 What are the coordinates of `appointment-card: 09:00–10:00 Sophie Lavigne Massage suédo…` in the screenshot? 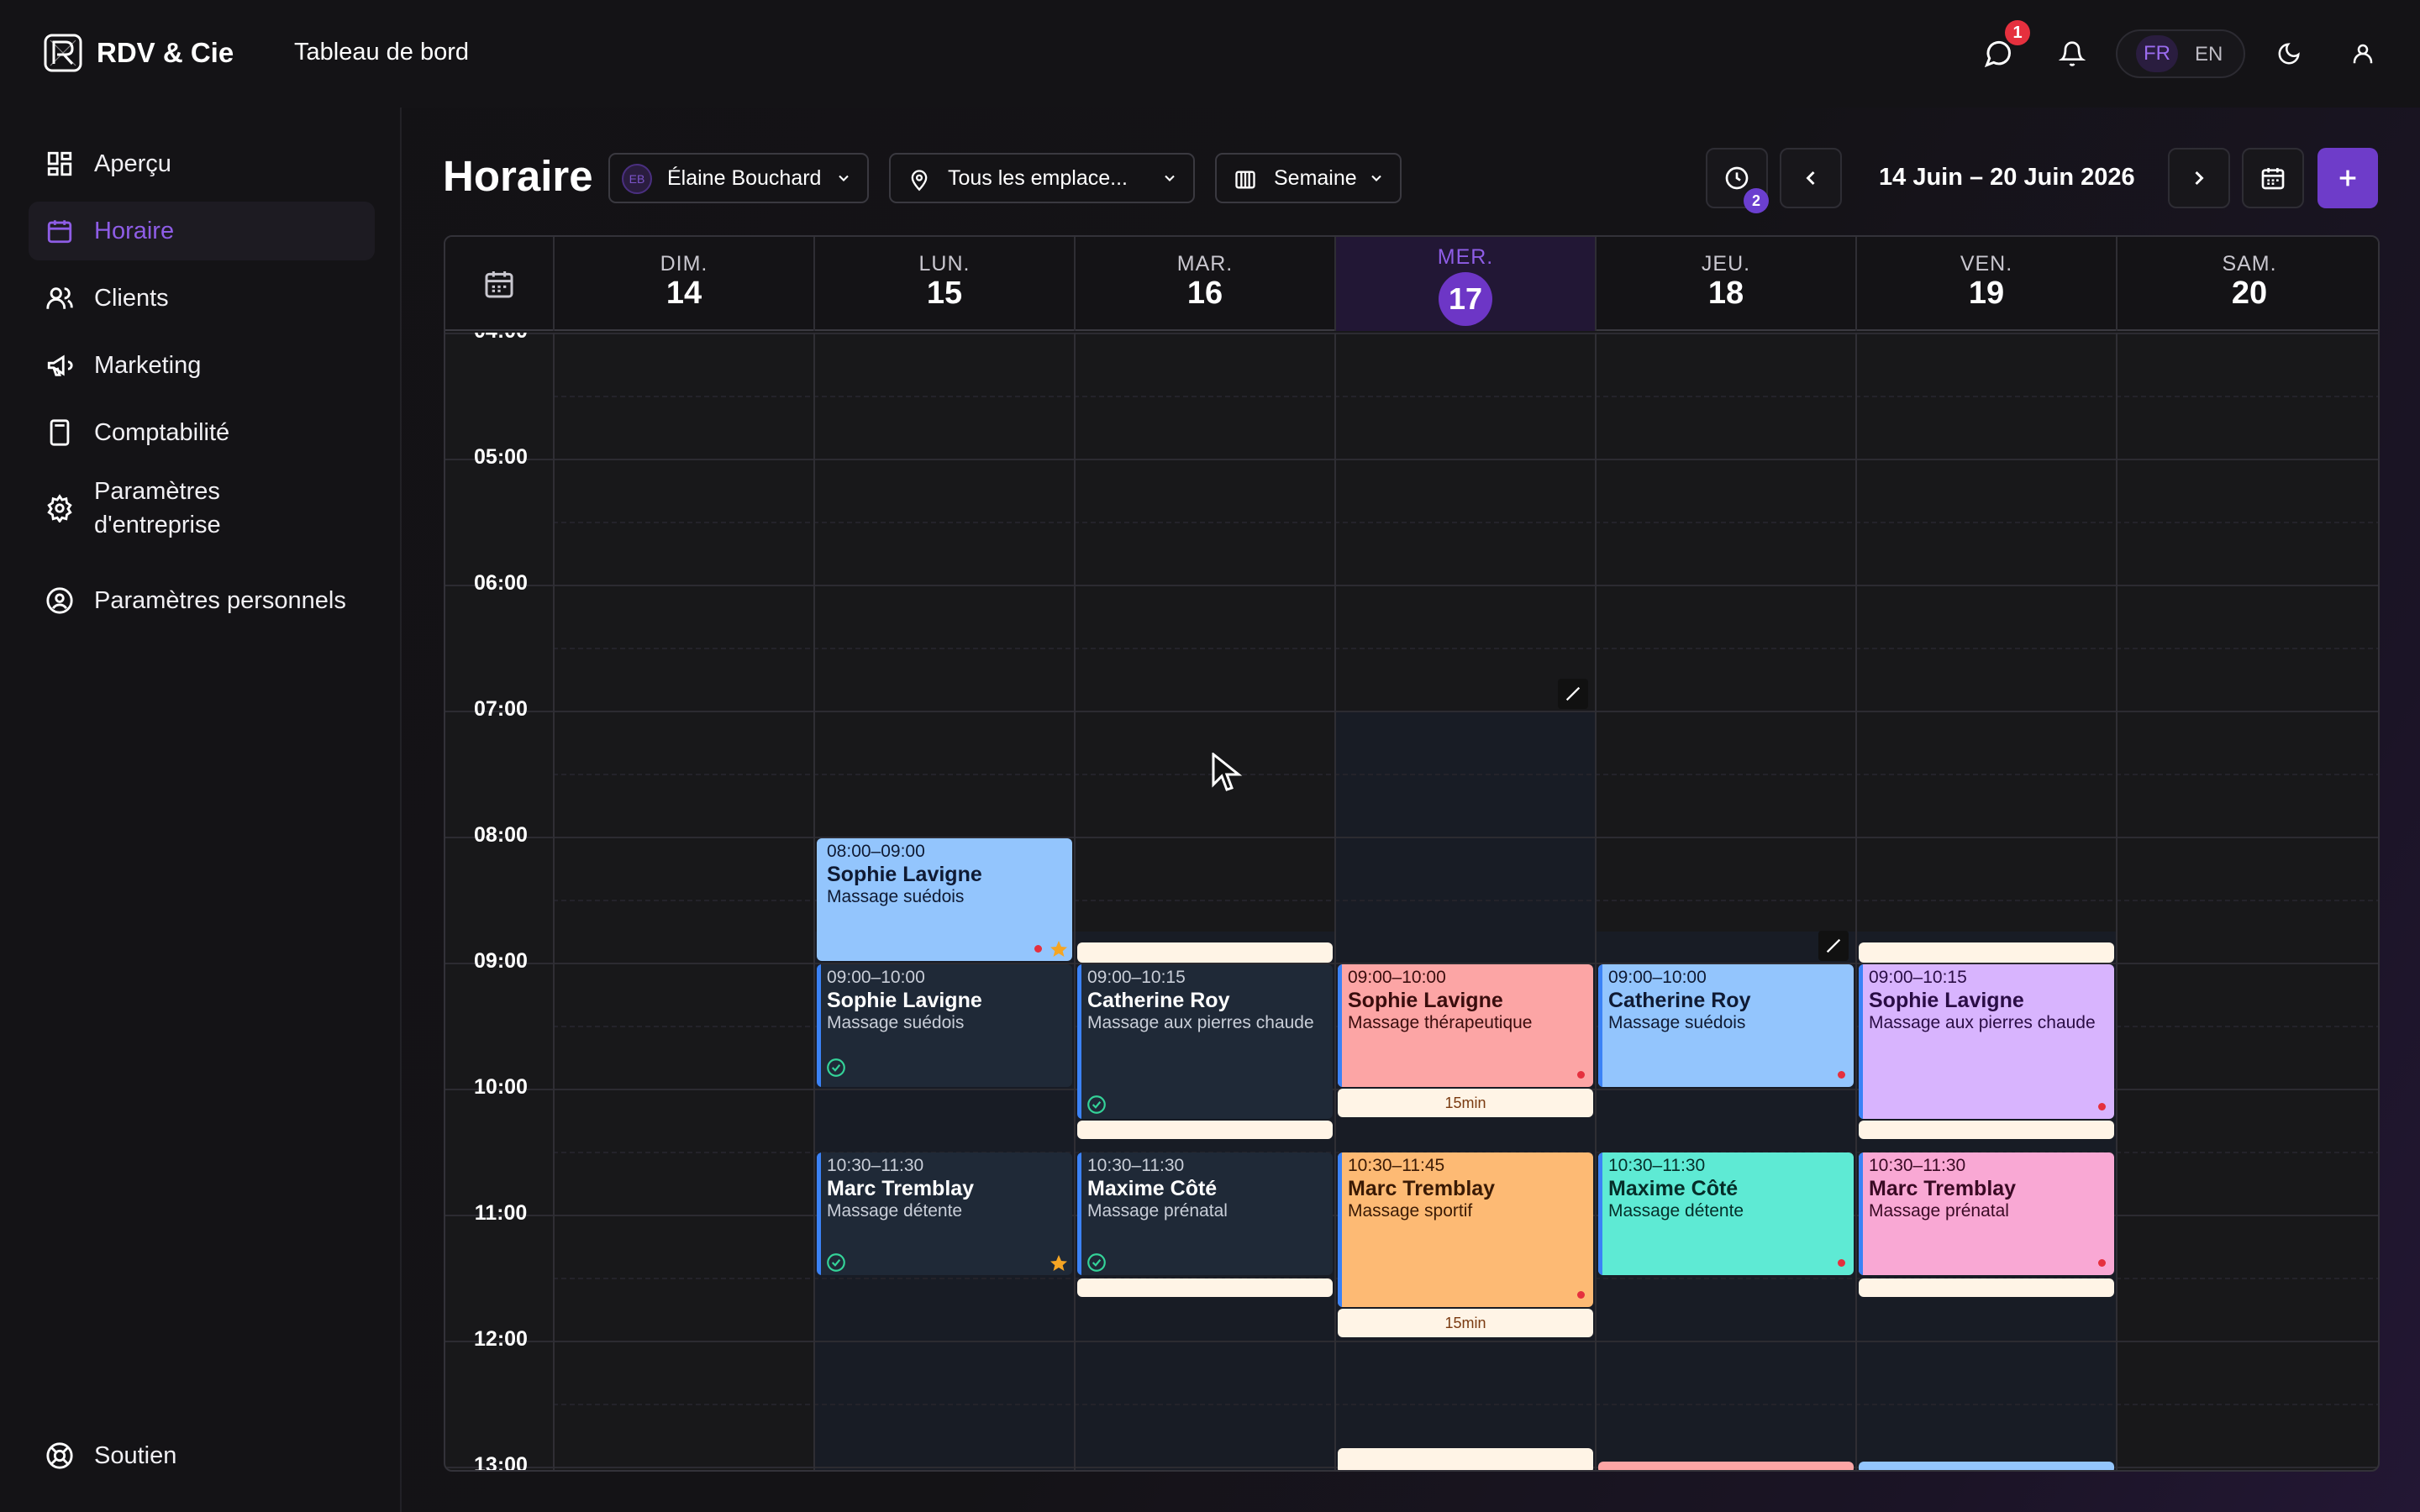 It's located at (944, 1025).